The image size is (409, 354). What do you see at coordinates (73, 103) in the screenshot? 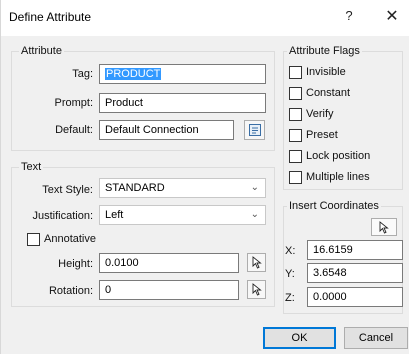
I see `prompt-label: Prompt:` at bounding box center [73, 103].